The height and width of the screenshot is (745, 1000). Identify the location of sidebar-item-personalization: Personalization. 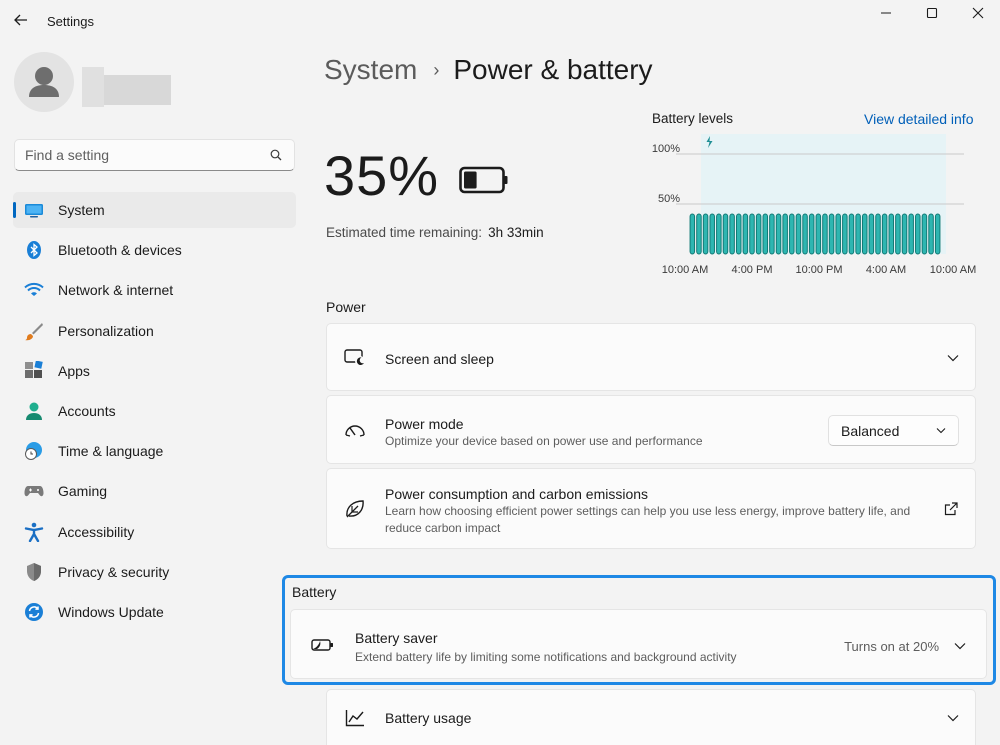
(154, 331).